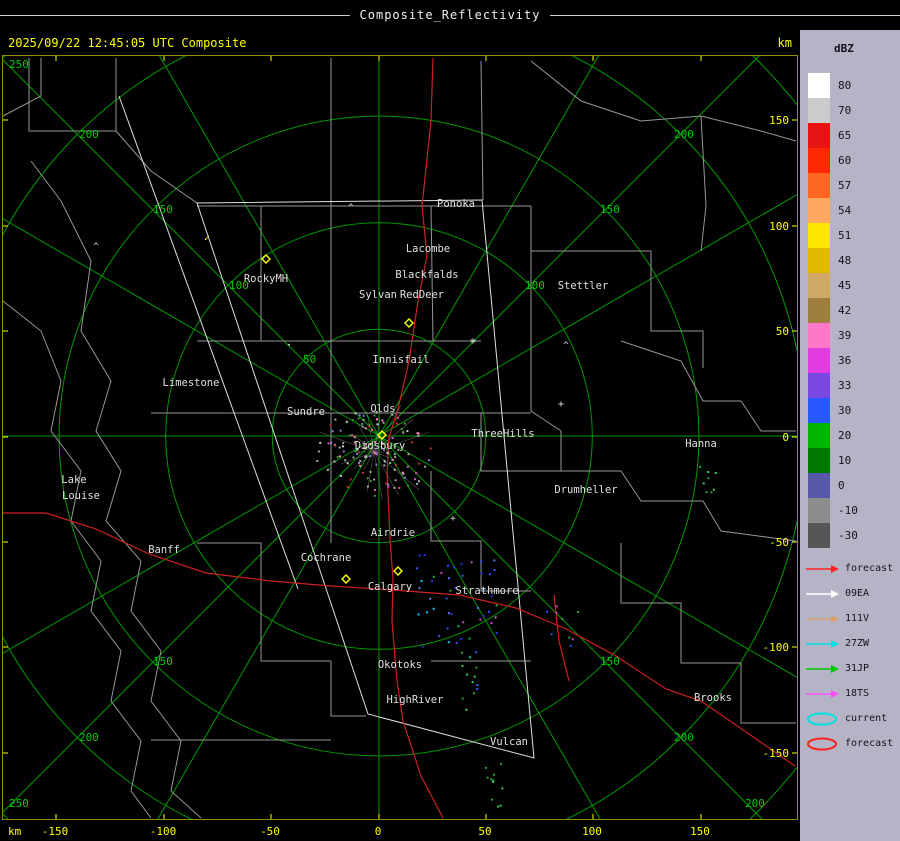 Image resolution: width=900 pixels, height=841 pixels. I want to click on city-label: Drumheller, so click(585, 490).